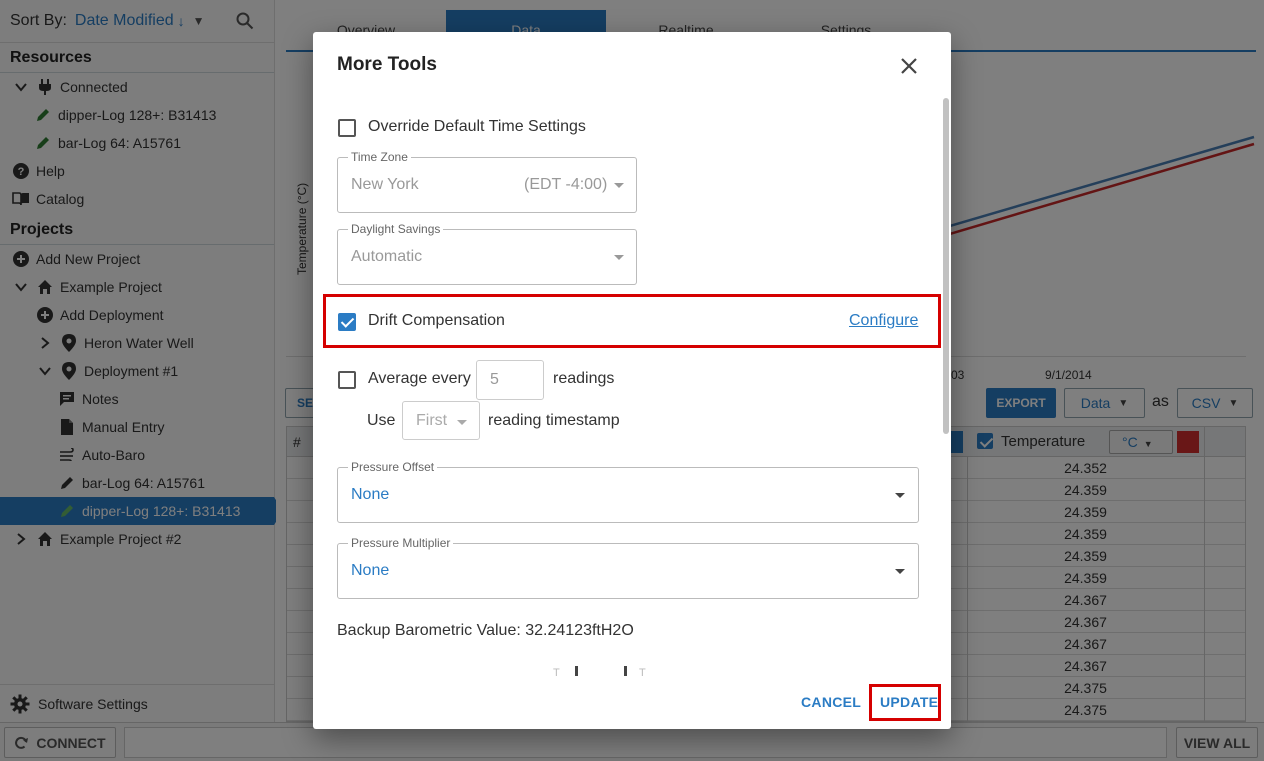 The width and height of the screenshot is (1264, 761). What do you see at coordinates (401, 543) in the screenshot?
I see `pressure-multiplier-label: Pressure Multiplier` at bounding box center [401, 543].